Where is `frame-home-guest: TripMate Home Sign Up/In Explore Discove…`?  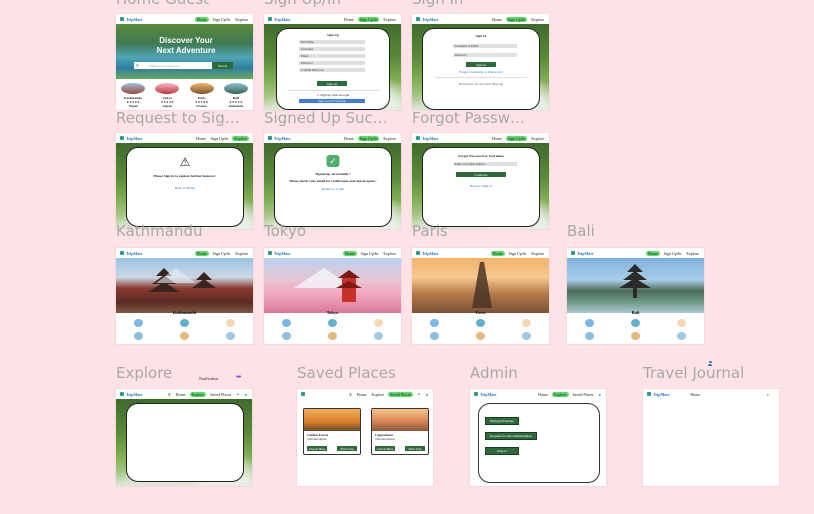
frame-home-guest: TripMate Home Sign Up/In Explore Discove… is located at coordinates (184, 62).